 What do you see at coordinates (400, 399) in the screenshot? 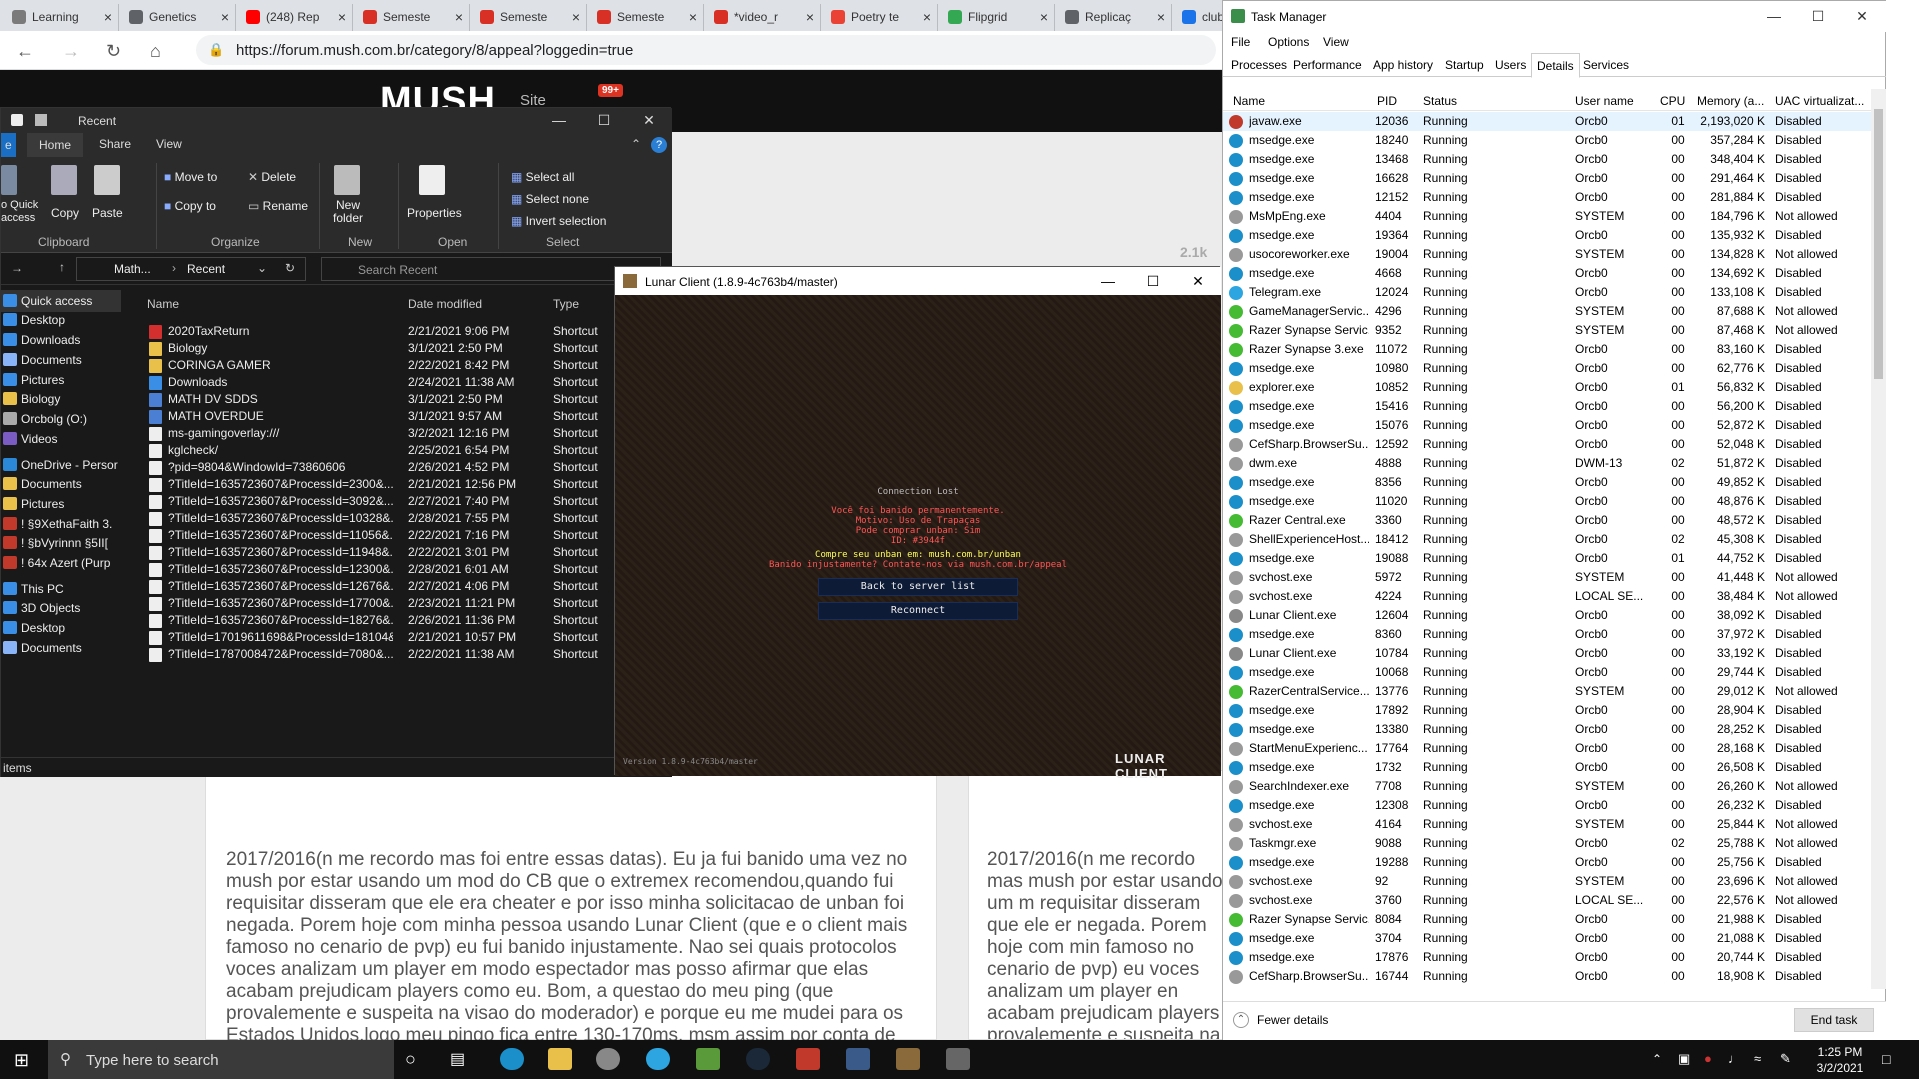
I see `file-row: MATH DV SDDS 3/1/2021 2:50 PM Shortcut` at bounding box center [400, 399].